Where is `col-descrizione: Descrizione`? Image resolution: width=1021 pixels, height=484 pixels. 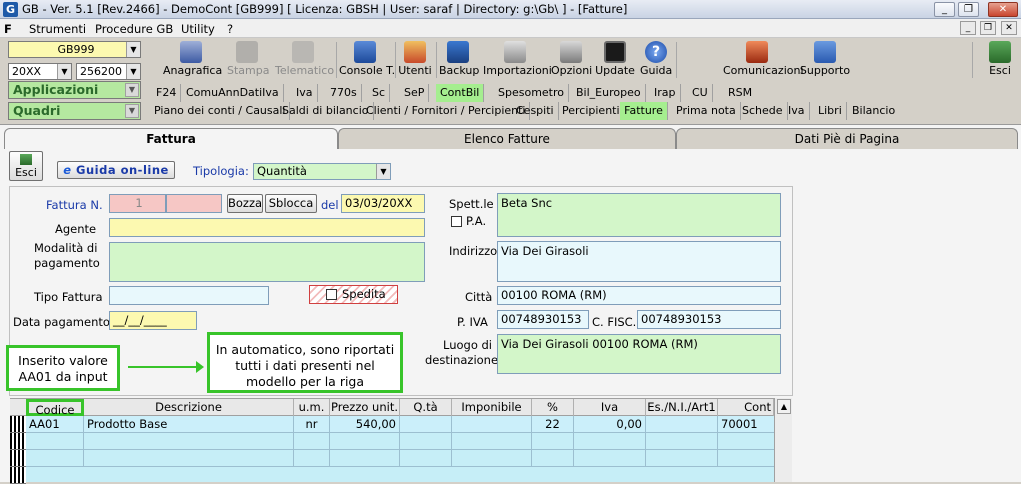
col-descrizione: Descrizione is located at coordinates (189, 407).